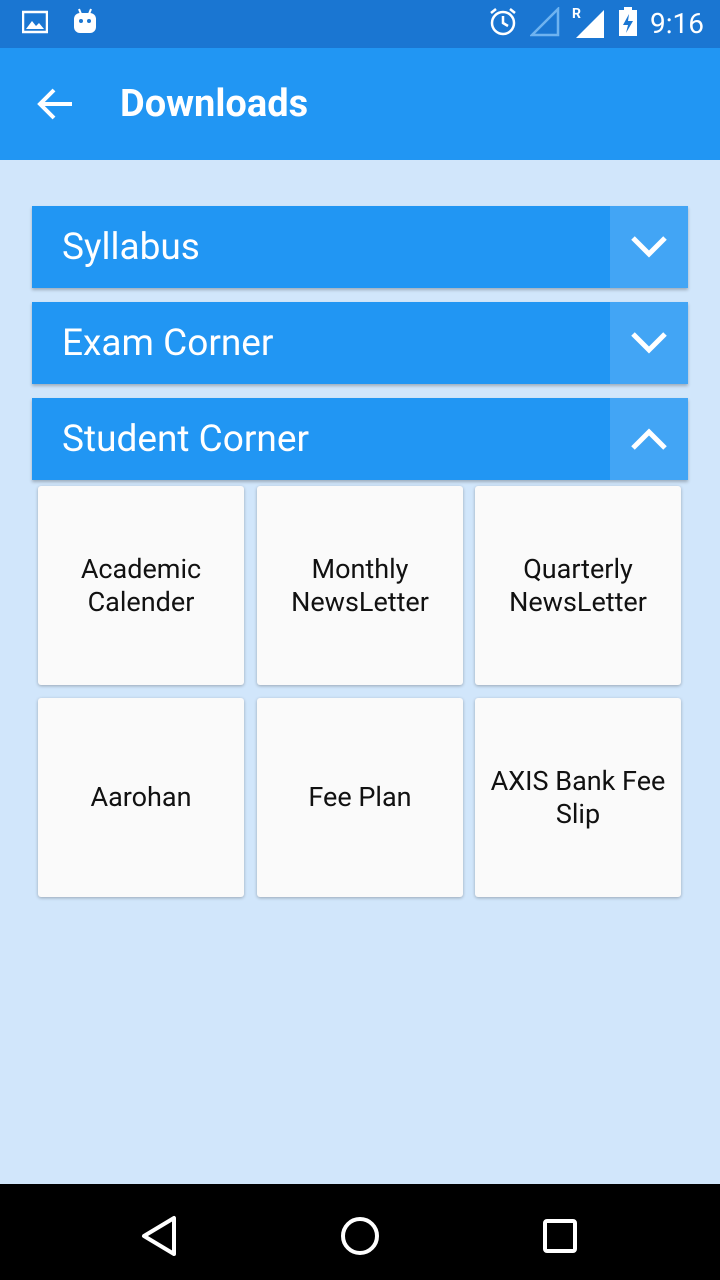  I want to click on section-syllabus: Syllabus, so click(360, 247).